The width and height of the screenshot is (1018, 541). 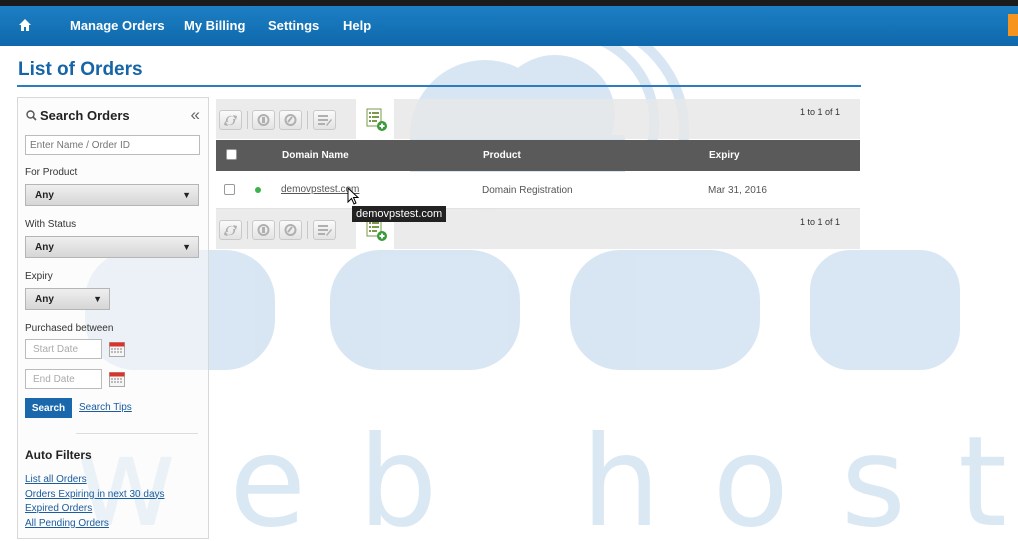 I want to click on product-select: Any ▼, so click(x=112, y=195).